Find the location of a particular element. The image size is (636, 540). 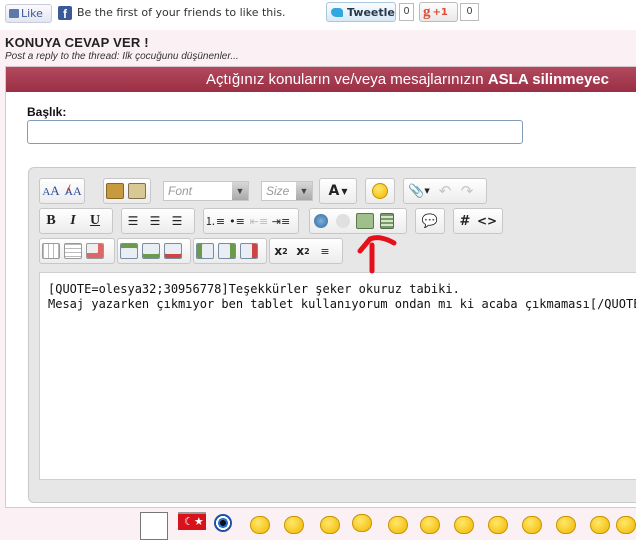

align-center-icon: ☰ is located at coordinates (155, 221).